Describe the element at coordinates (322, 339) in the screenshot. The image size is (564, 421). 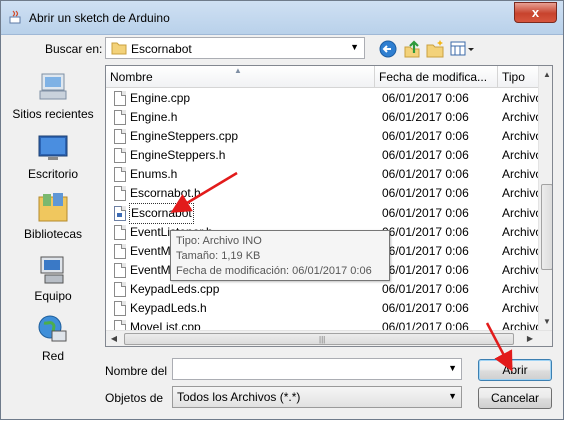
I see `grip-icon: |||` at that location.